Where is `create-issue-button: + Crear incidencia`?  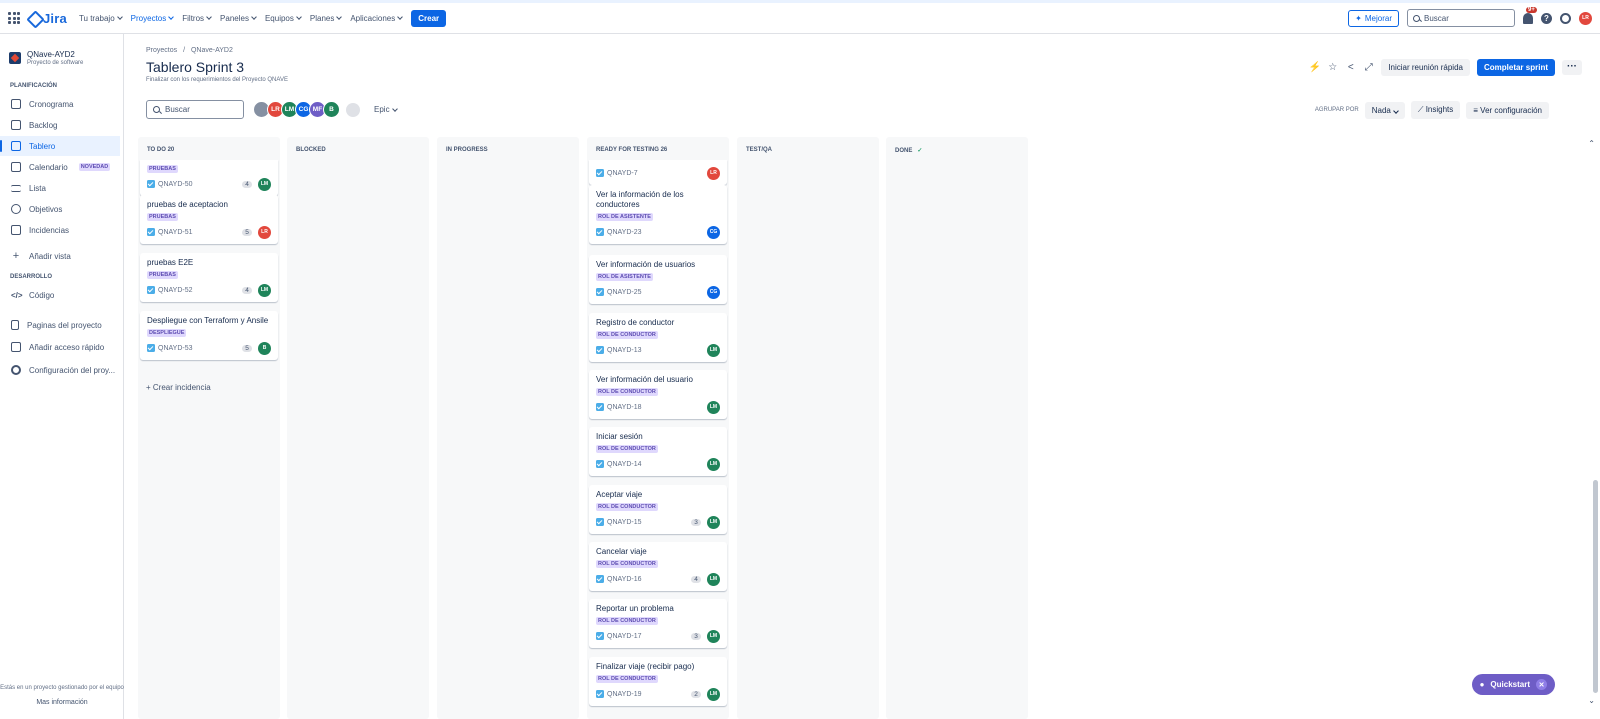
create-issue-button: + Crear incidencia is located at coordinates (178, 387).